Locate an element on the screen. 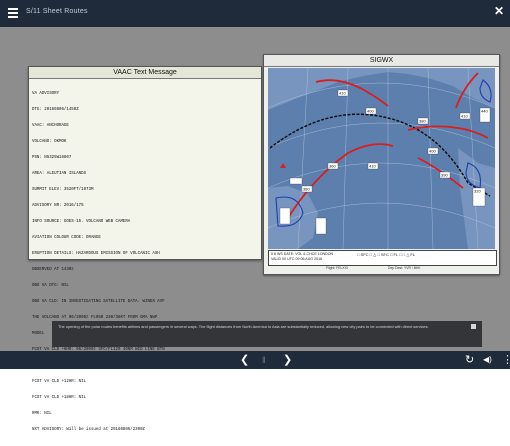 The width and height of the screenshot is (510, 446). legend-line: VALID 00 UTC 09 06 AUG 2016 is located at coordinates (297, 259).